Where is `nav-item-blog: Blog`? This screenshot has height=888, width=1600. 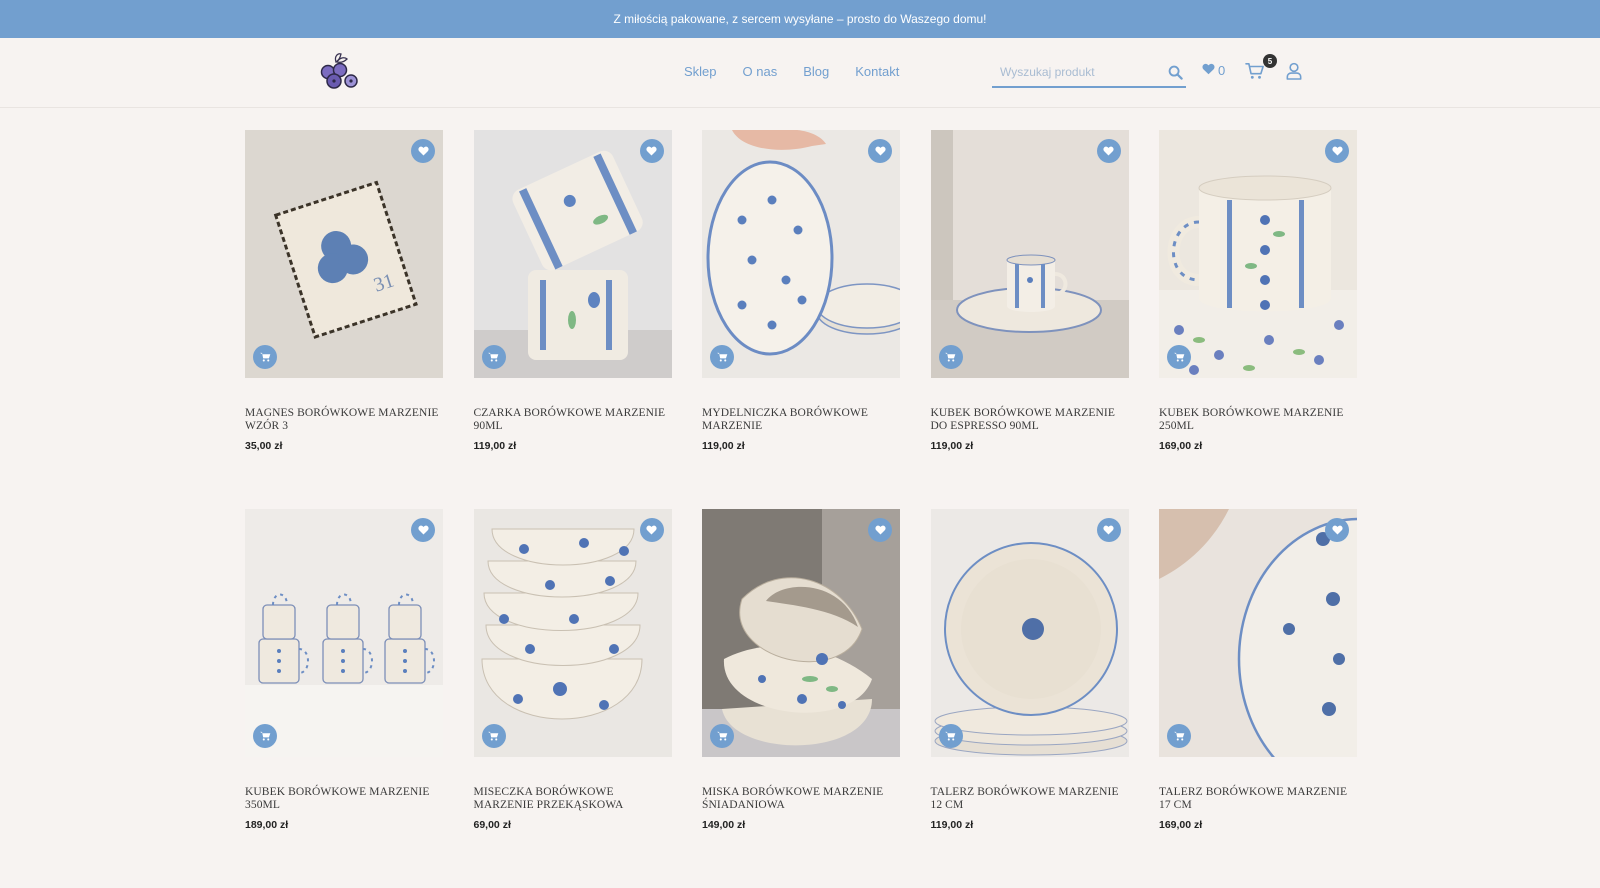 nav-item-blog: Blog is located at coordinates (816, 71).